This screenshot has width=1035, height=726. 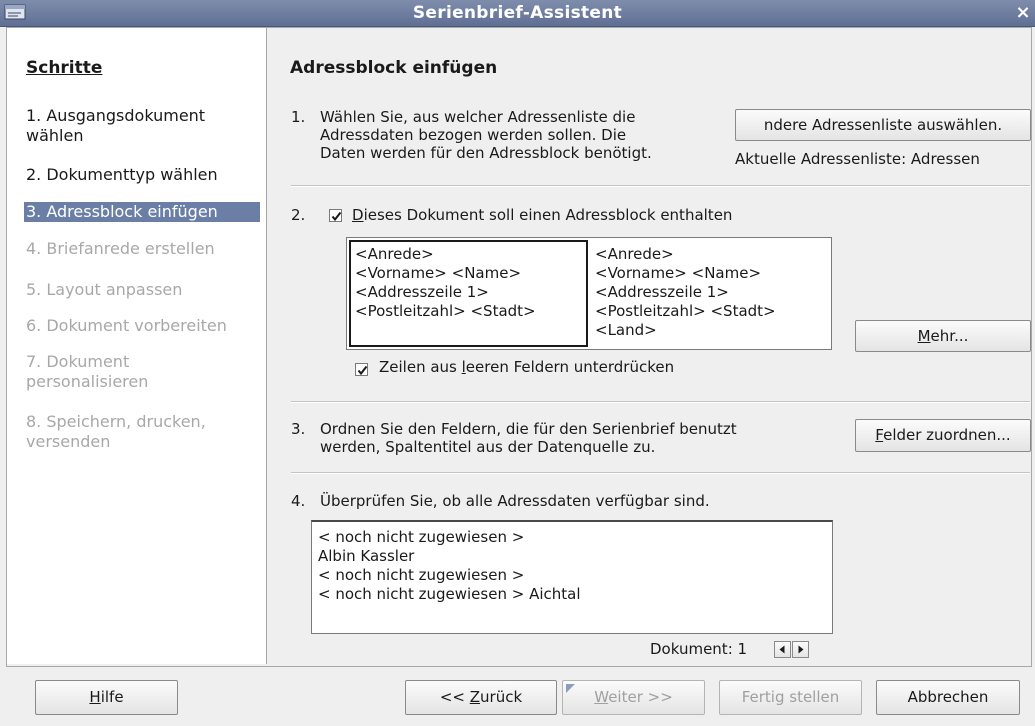 What do you see at coordinates (473, 135) in the screenshot?
I see `section1-line2: Adressdaten bezogen werden sollen. Die` at bounding box center [473, 135].